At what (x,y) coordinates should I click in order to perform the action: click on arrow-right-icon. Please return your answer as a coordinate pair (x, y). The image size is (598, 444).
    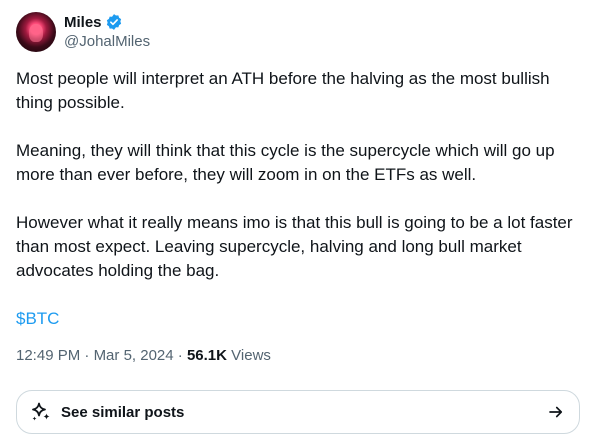
    Looking at the image, I should click on (556, 412).